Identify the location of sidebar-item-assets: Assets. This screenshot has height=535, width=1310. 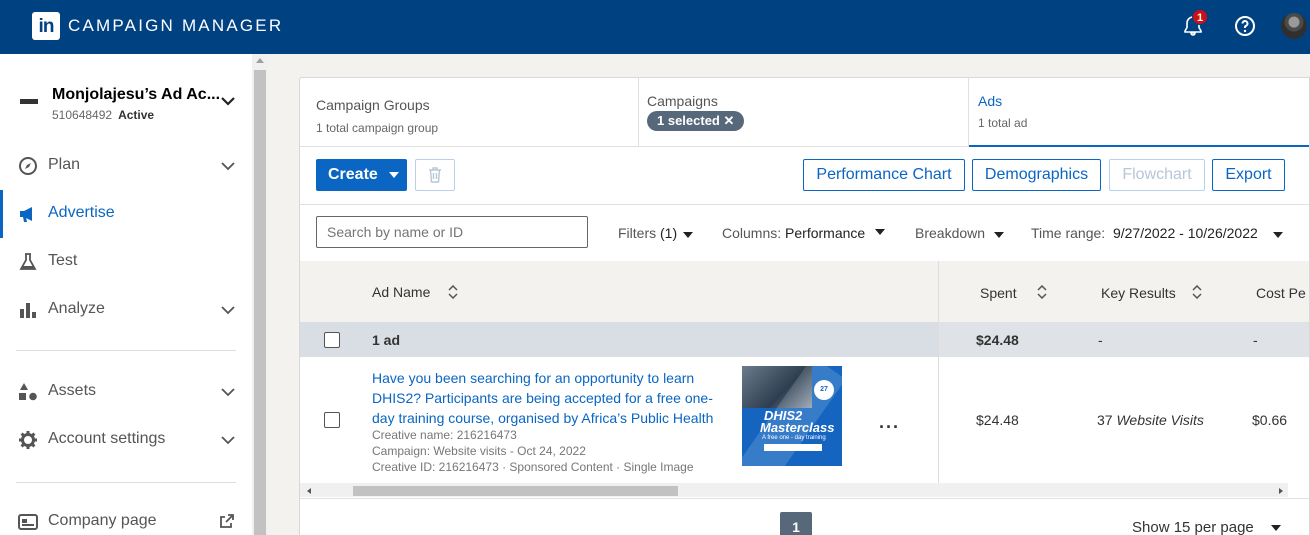
(126, 392).